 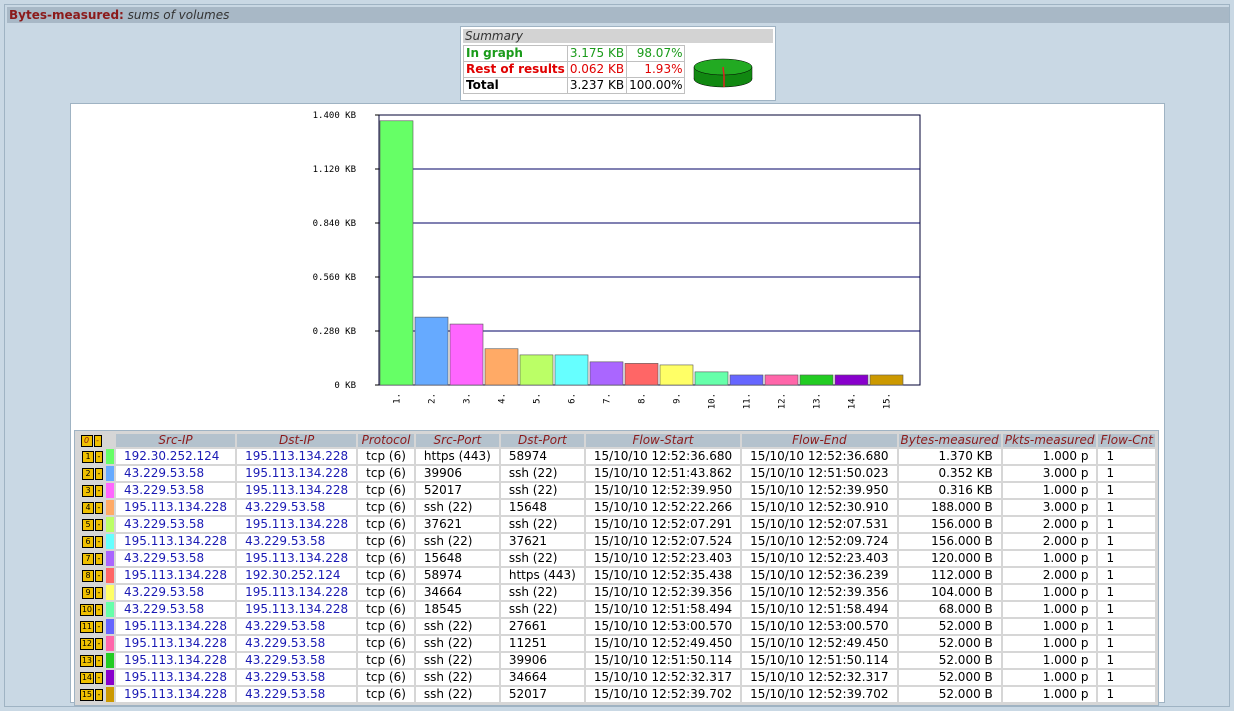 I want to click on row-number-button: 13, so click(x=86, y=660).